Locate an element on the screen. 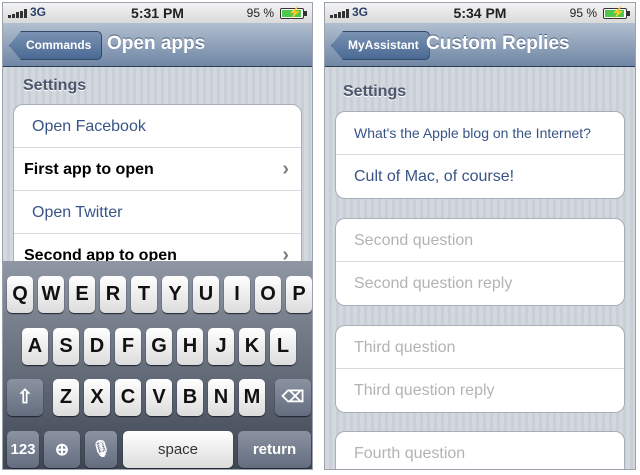  reply-field: Cult of Mac, of course! is located at coordinates (480, 176).